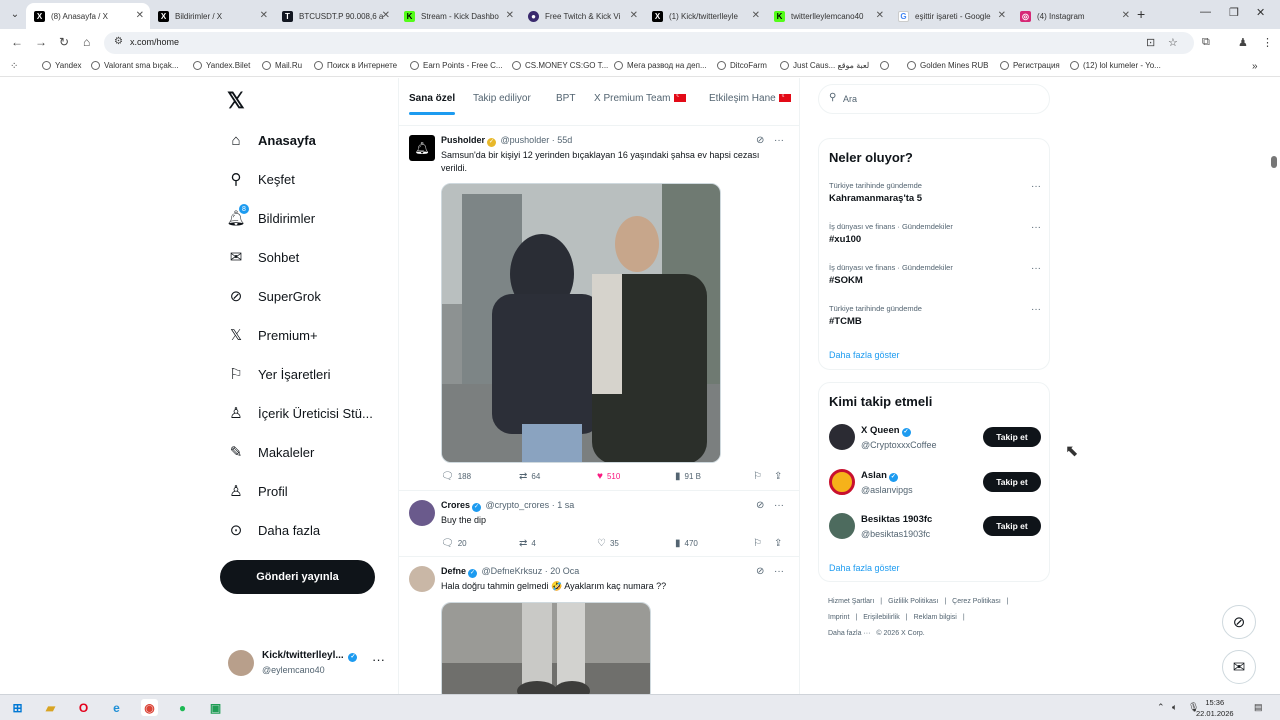 The width and height of the screenshot is (1280, 720). I want to click on minimize-icon: —, so click(1205, 12).